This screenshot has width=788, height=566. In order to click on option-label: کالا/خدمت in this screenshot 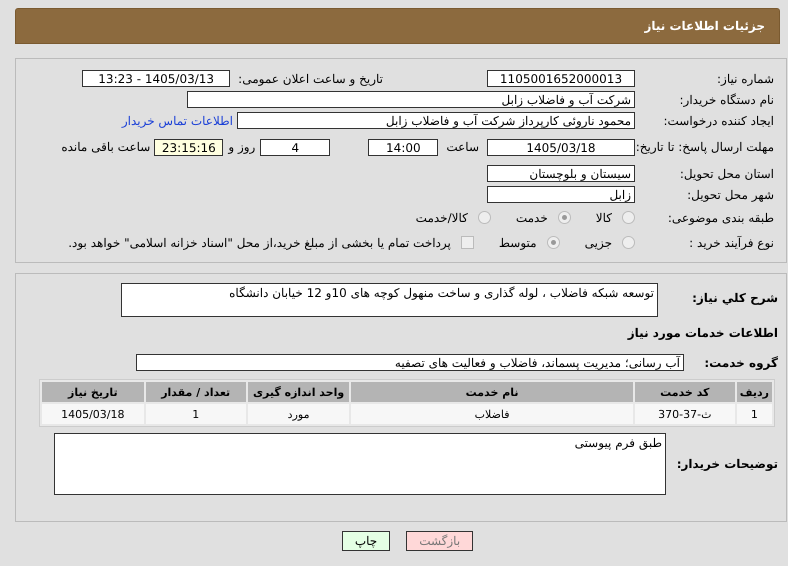, I will do `click(442, 217)`.